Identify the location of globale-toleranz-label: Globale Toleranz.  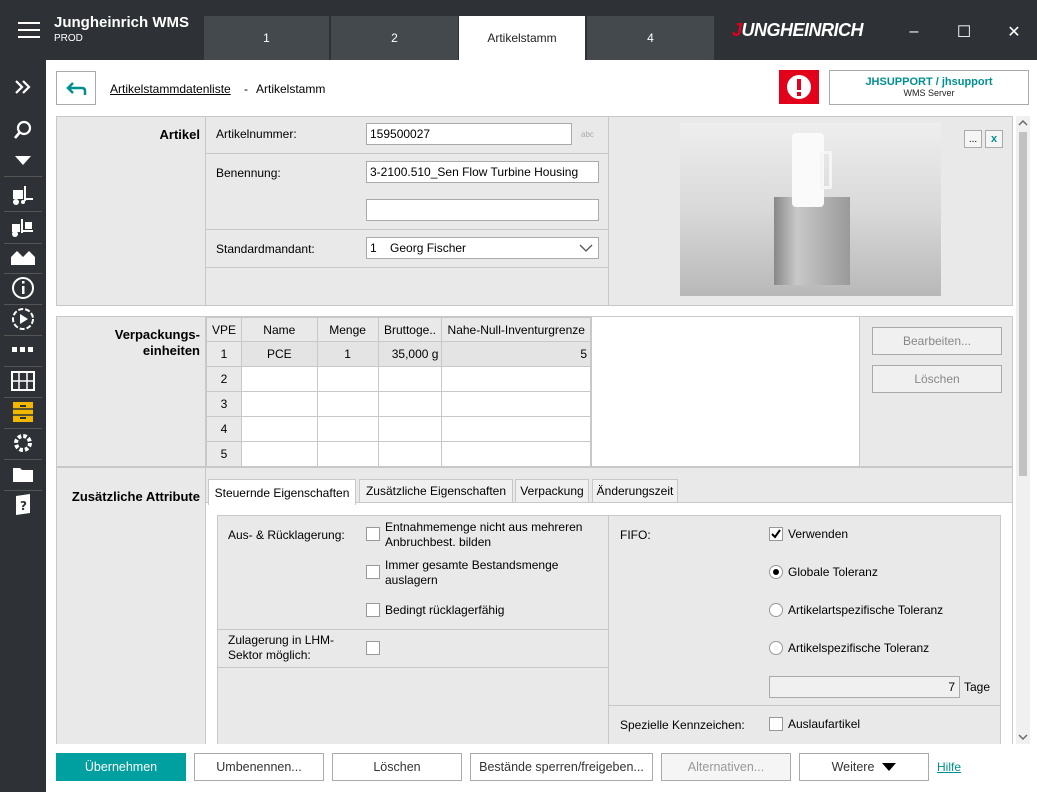
(833, 572).